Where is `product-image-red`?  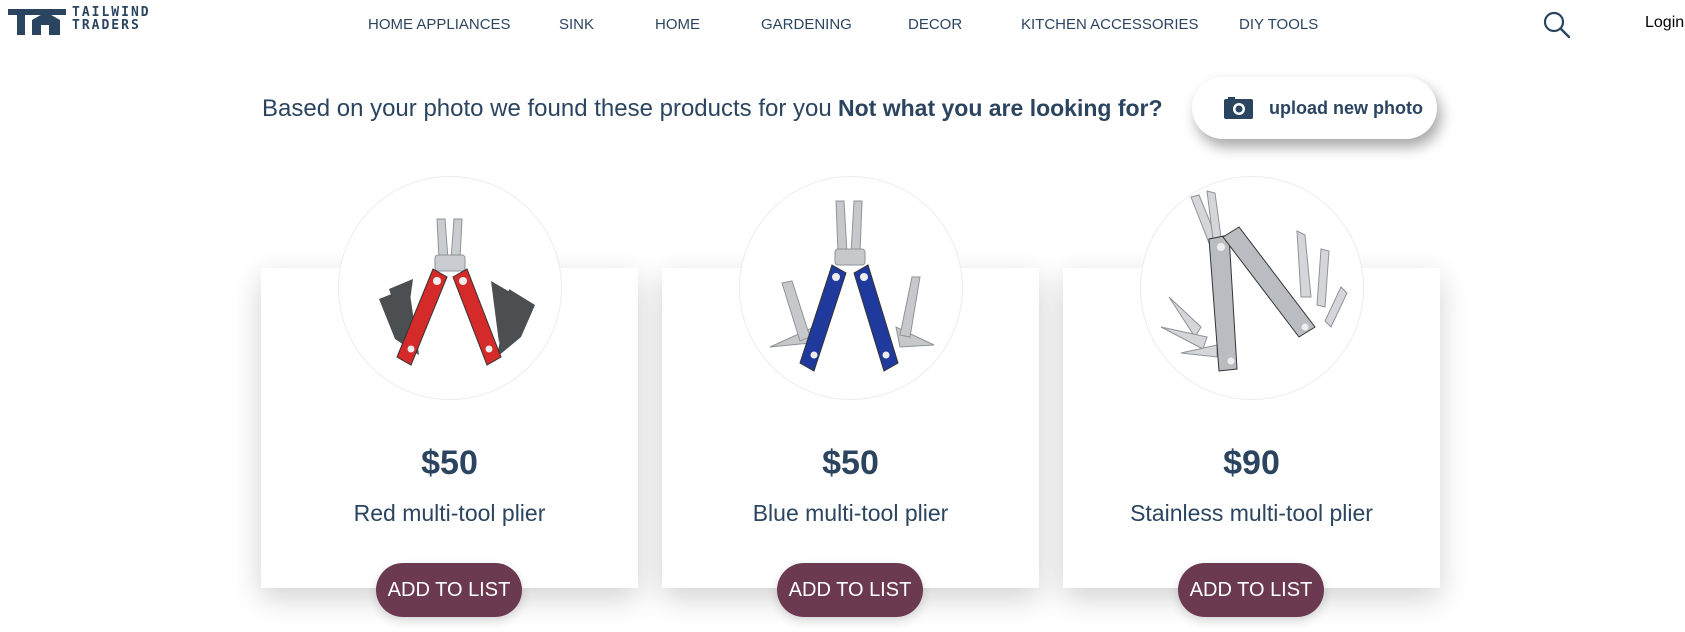 product-image-red is located at coordinates (450, 288).